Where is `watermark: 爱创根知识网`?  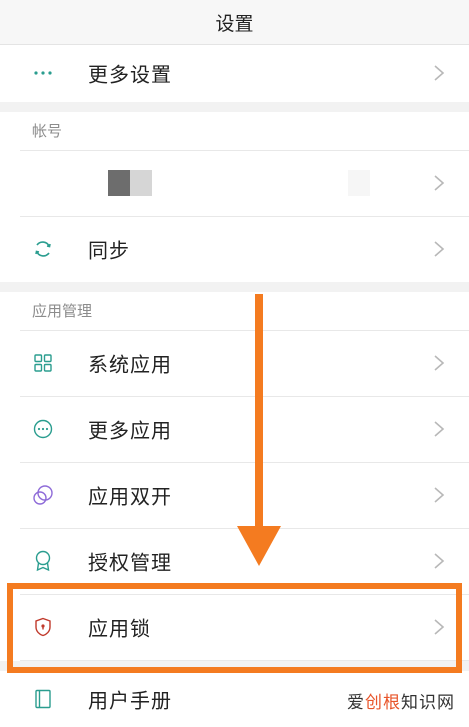 watermark: 爱创根知识网 is located at coordinates (401, 700).